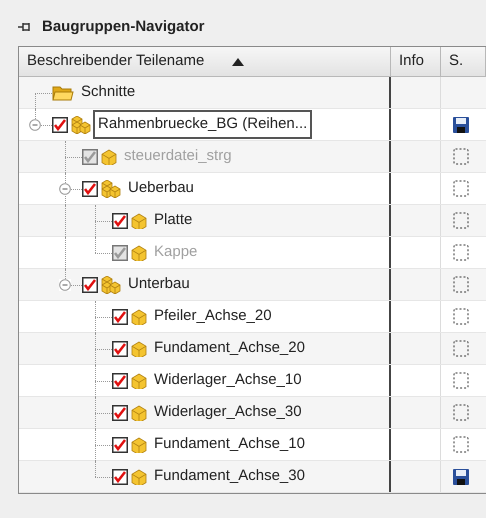 The height and width of the screenshot is (518, 486). What do you see at coordinates (229, 444) in the screenshot?
I see `tree-item: Fundament_Achse_10` at bounding box center [229, 444].